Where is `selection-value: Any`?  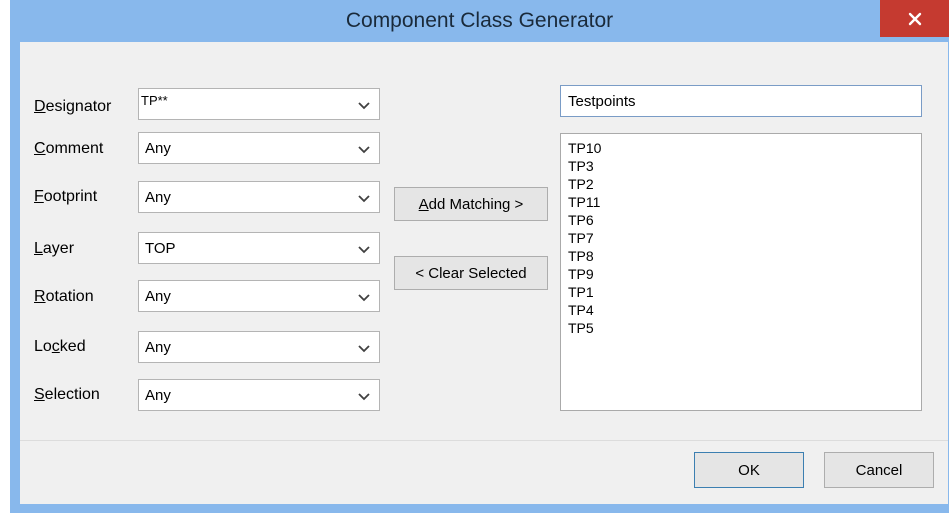 selection-value: Any is located at coordinates (158, 395).